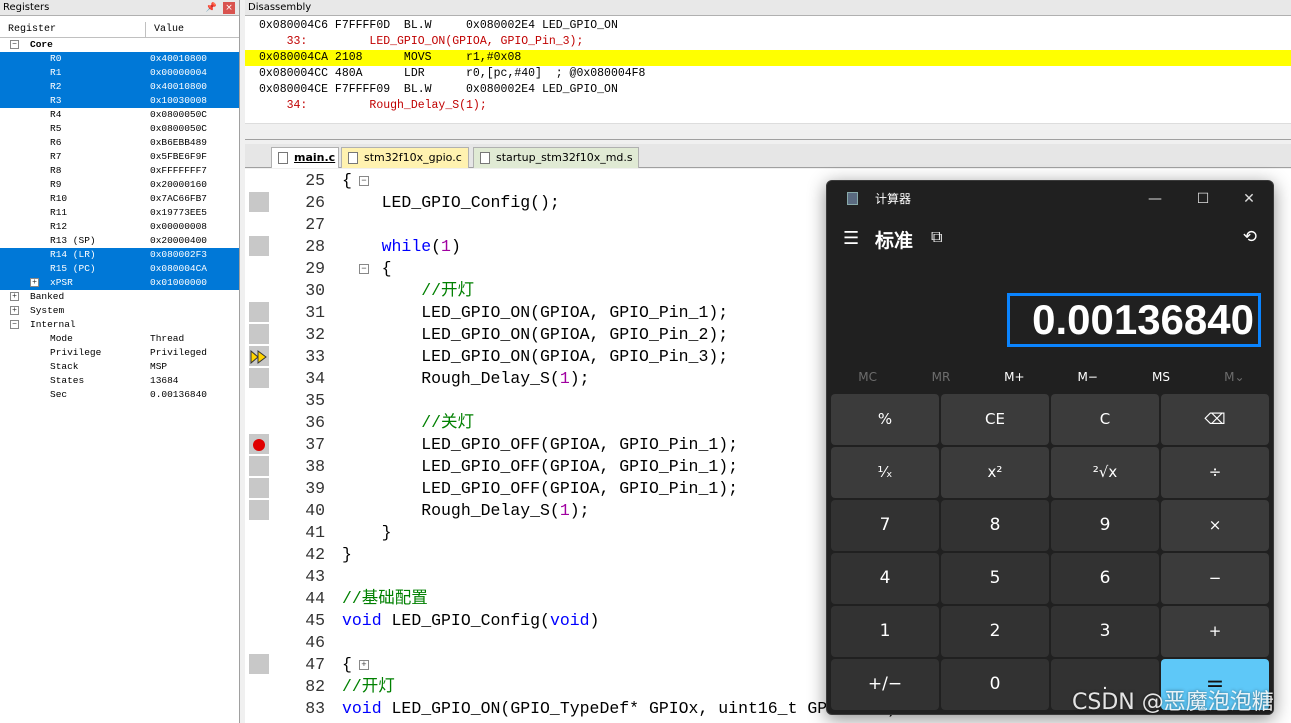 This screenshot has height=723, width=1291. Describe the element at coordinates (119, 73) in the screenshot. I see `register-row: R1 0x00000004` at that location.